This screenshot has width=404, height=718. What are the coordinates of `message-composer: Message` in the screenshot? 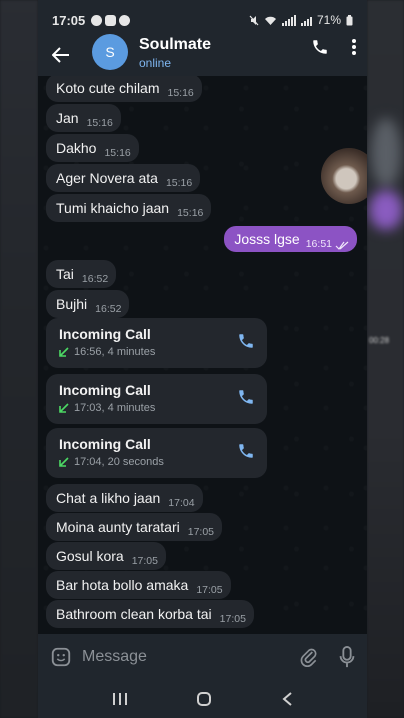 It's located at (202, 657).